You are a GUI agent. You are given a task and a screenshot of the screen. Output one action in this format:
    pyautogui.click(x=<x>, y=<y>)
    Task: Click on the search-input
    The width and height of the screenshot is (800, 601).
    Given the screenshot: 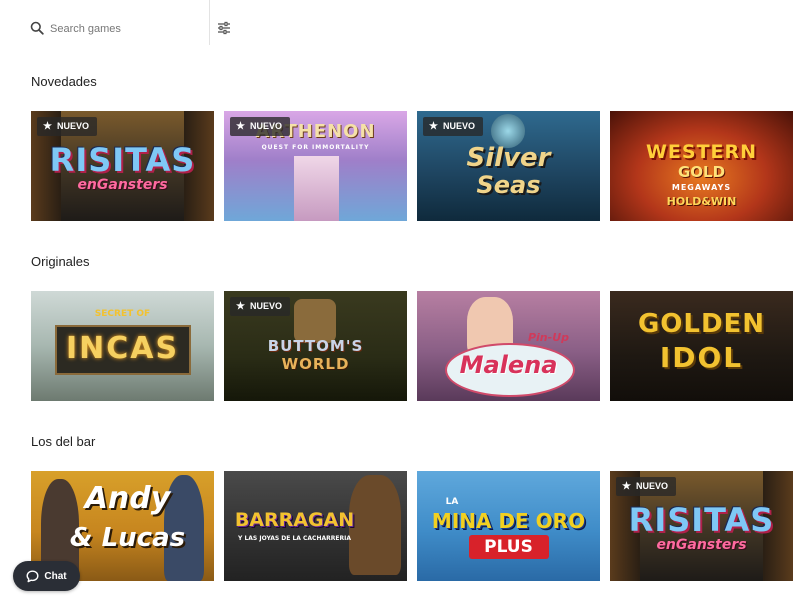 What is the action you would take?
    pyautogui.click(x=125, y=29)
    